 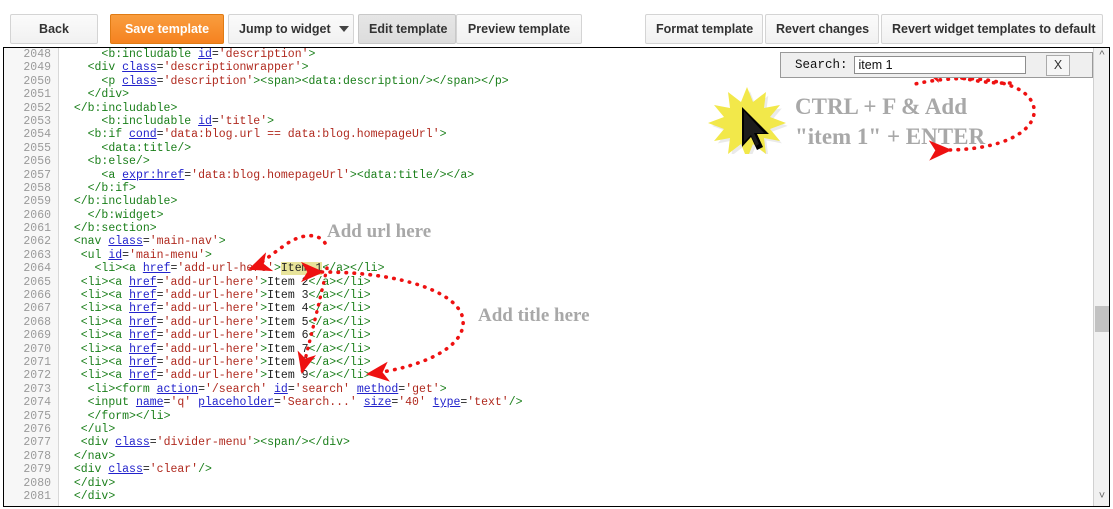 I want to click on code-line: </b:section>, so click(x=115, y=229).